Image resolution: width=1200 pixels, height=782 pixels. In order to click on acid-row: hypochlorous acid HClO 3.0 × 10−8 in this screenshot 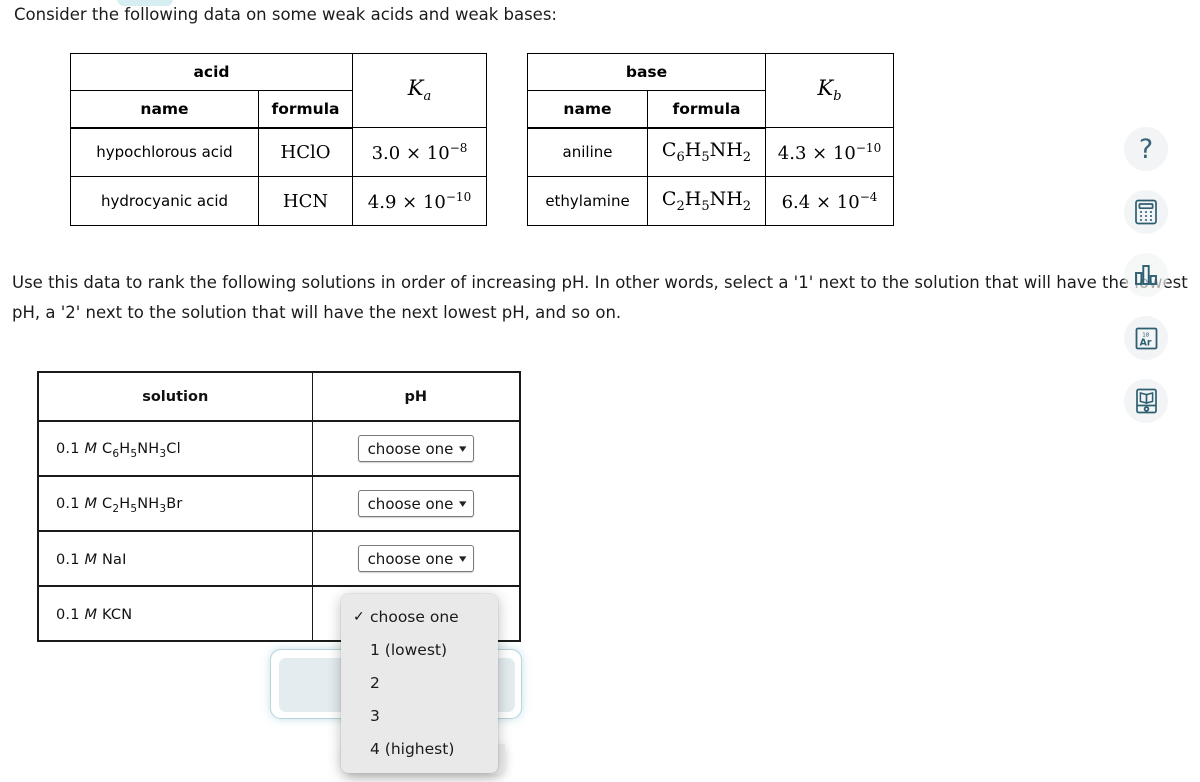, I will do `click(278, 152)`.